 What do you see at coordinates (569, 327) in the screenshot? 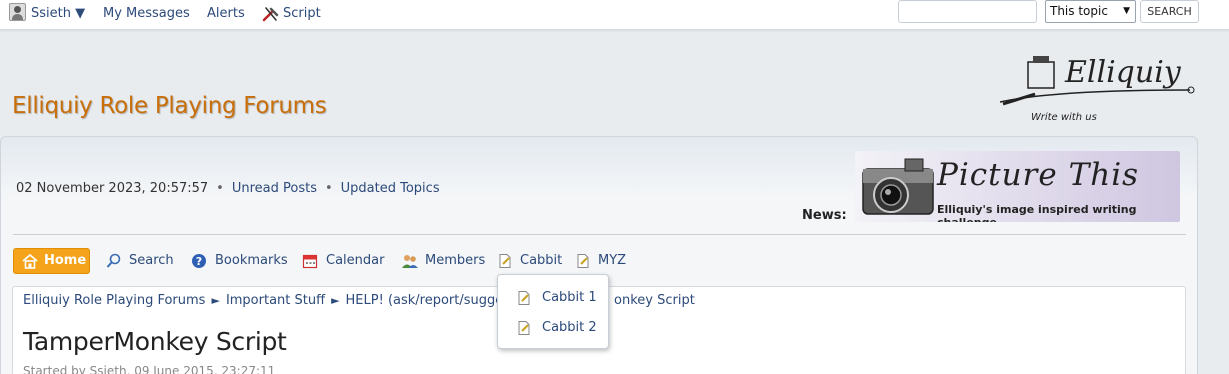
I see `dropdown-item-label: Cabbit 2` at bounding box center [569, 327].